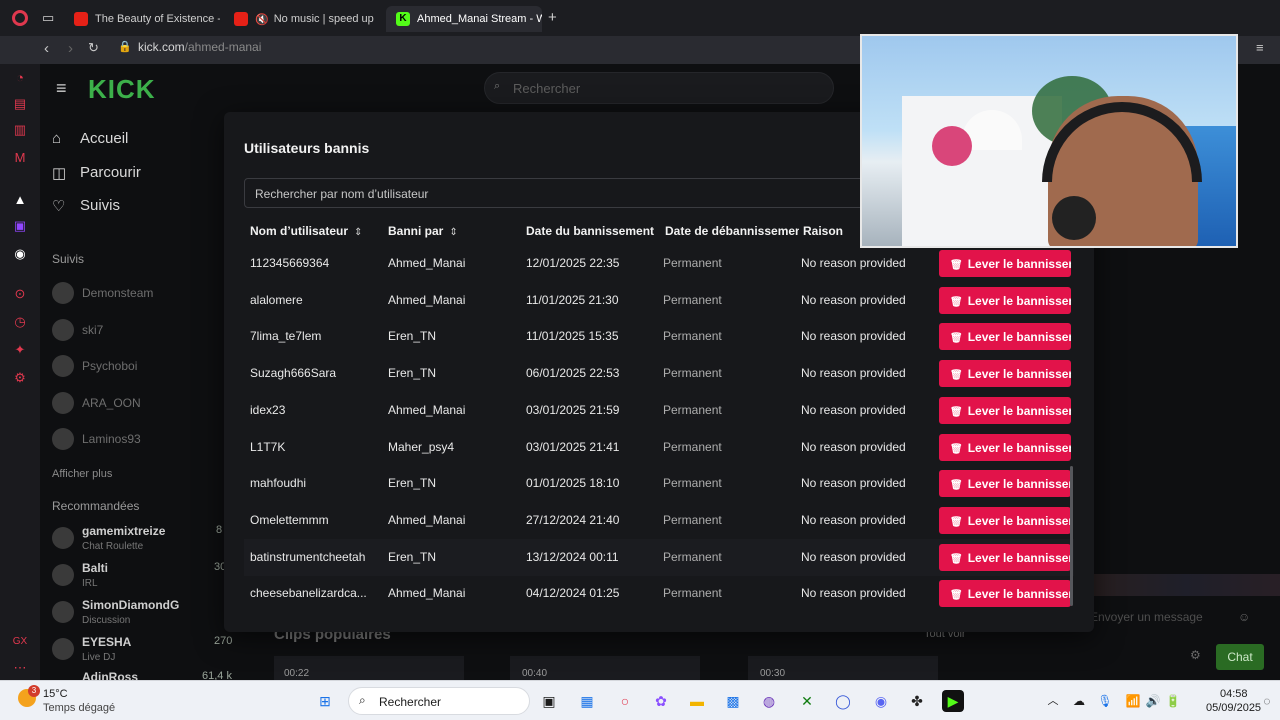 The width and height of the screenshot is (1280, 720). Describe the element at coordinates (659, 88) in the screenshot. I see `top-search-input: Rechercher` at that location.